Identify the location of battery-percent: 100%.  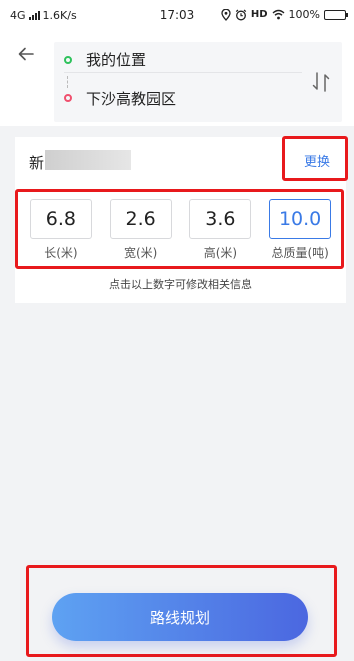
(304, 14).